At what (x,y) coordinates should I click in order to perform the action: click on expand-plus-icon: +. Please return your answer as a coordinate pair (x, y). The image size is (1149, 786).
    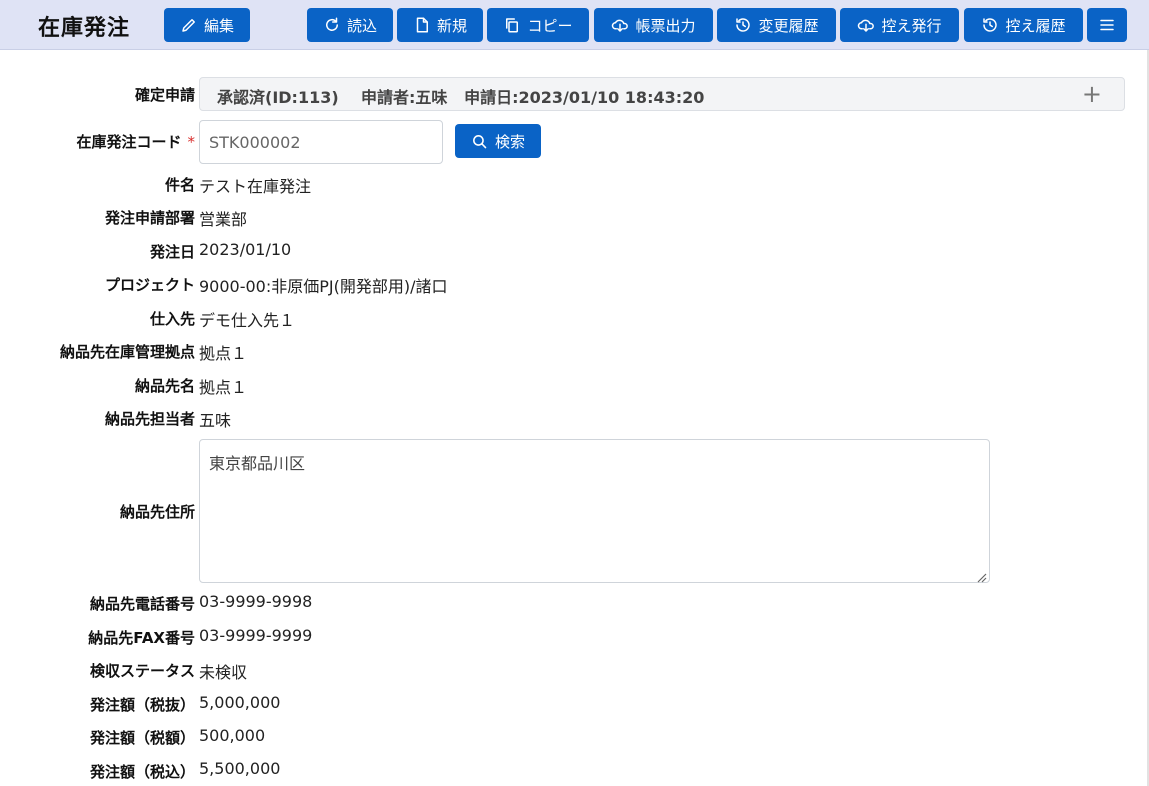
    Looking at the image, I should click on (1092, 94).